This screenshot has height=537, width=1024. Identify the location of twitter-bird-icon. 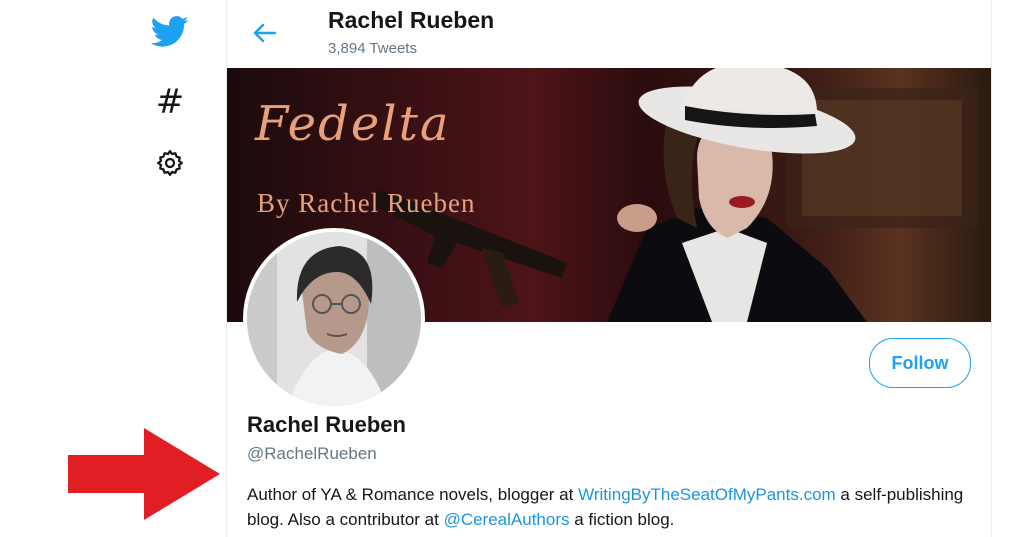
(170, 32).